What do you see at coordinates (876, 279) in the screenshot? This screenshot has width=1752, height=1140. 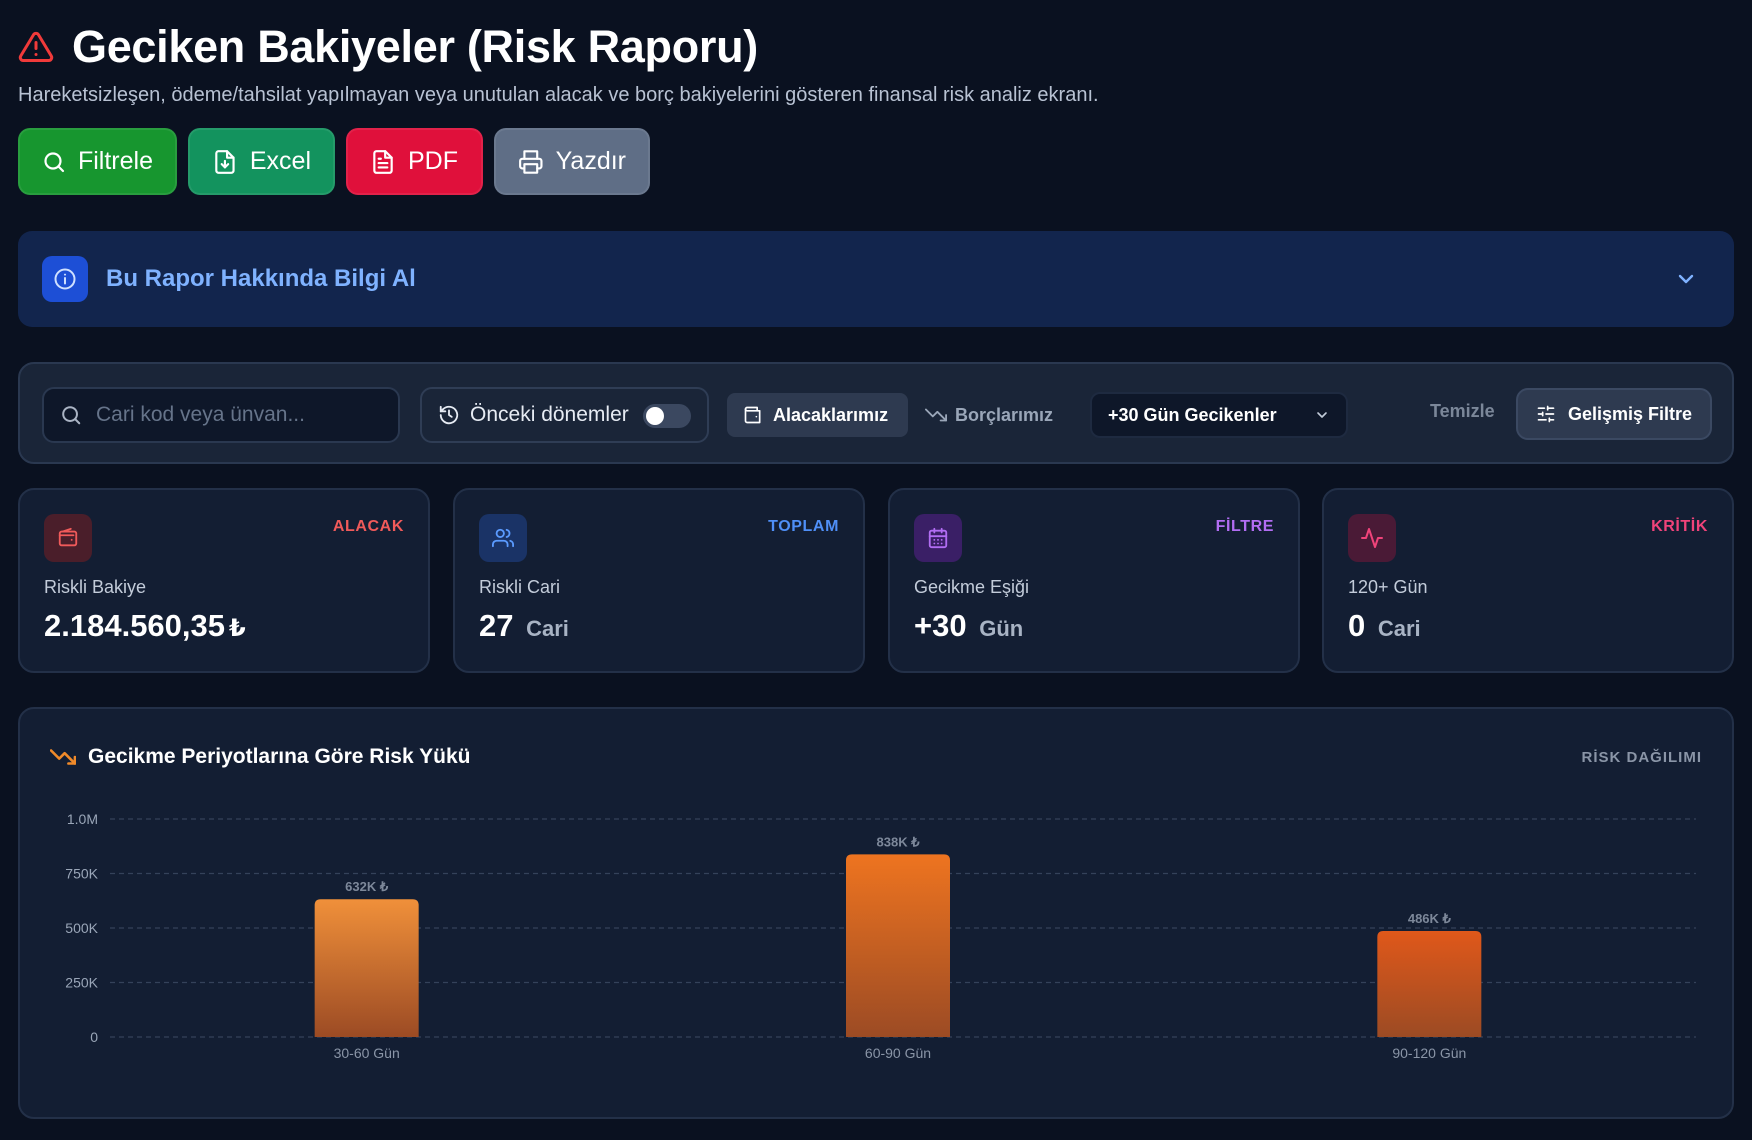 I see `report-info-accordion: Bu Rapor Hakkında Bilgi Al` at bounding box center [876, 279].